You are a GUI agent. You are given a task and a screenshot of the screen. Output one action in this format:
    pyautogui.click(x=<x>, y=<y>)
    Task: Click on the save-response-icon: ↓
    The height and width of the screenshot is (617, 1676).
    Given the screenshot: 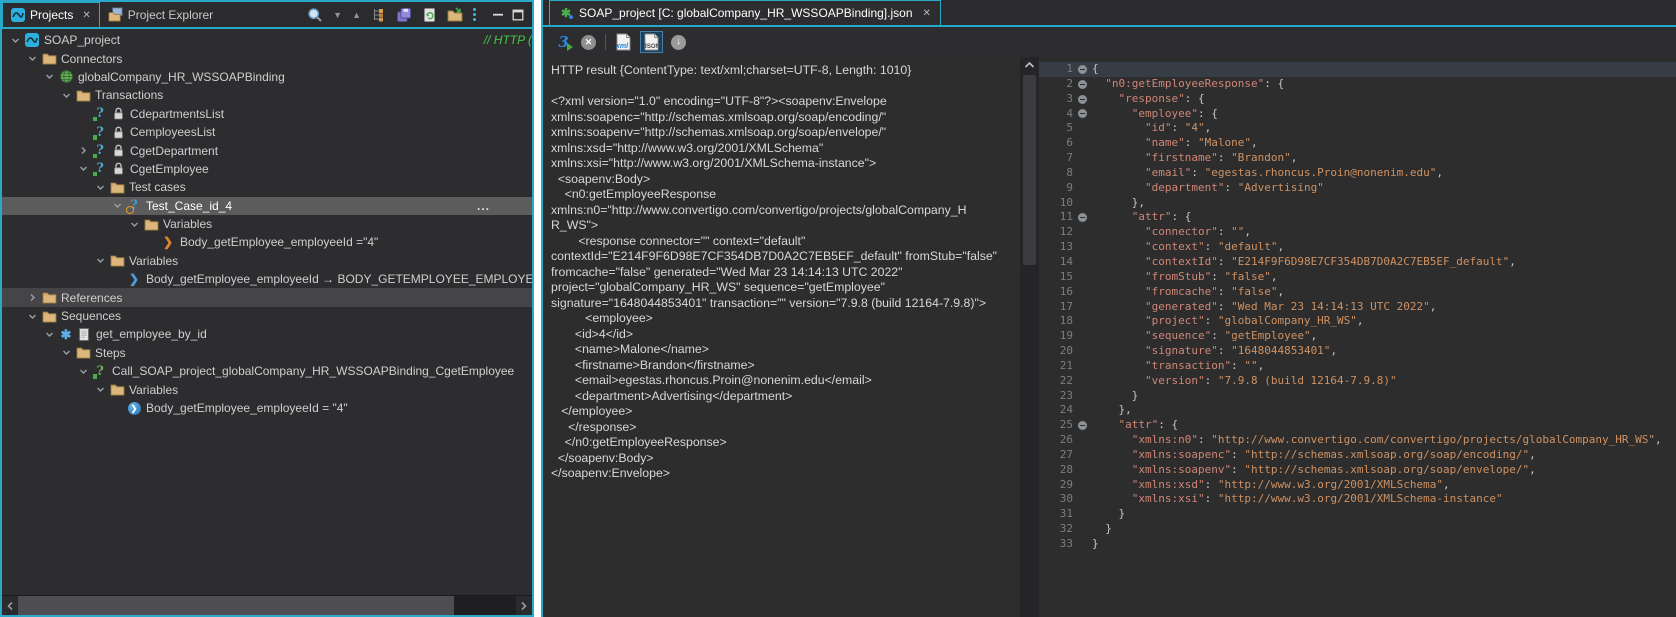 What is the action you would take?
    pyautogui.click(x=678, y=42)
    